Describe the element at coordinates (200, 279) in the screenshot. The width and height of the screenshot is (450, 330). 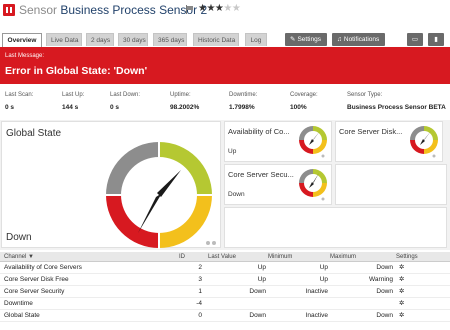
I see `channel-id: 3` at that location.